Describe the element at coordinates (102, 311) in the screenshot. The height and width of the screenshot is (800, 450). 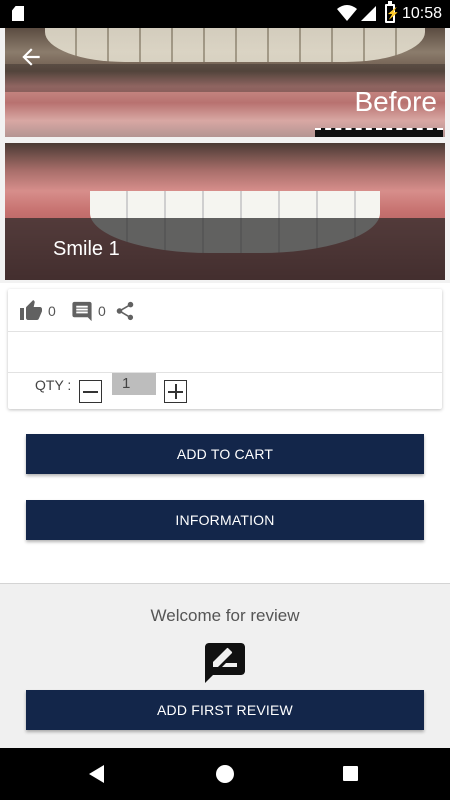
I see `comment-count: 0` at that location.